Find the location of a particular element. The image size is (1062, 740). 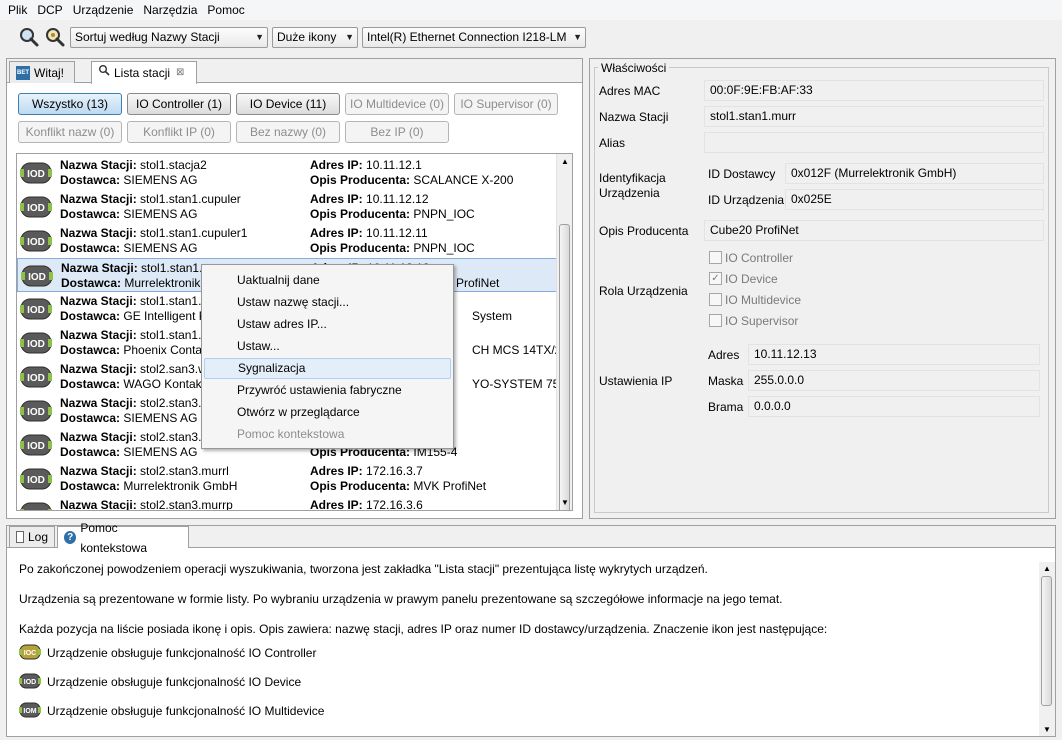

role-label: Rola Urządzenia is located at coordinates (643, 291).